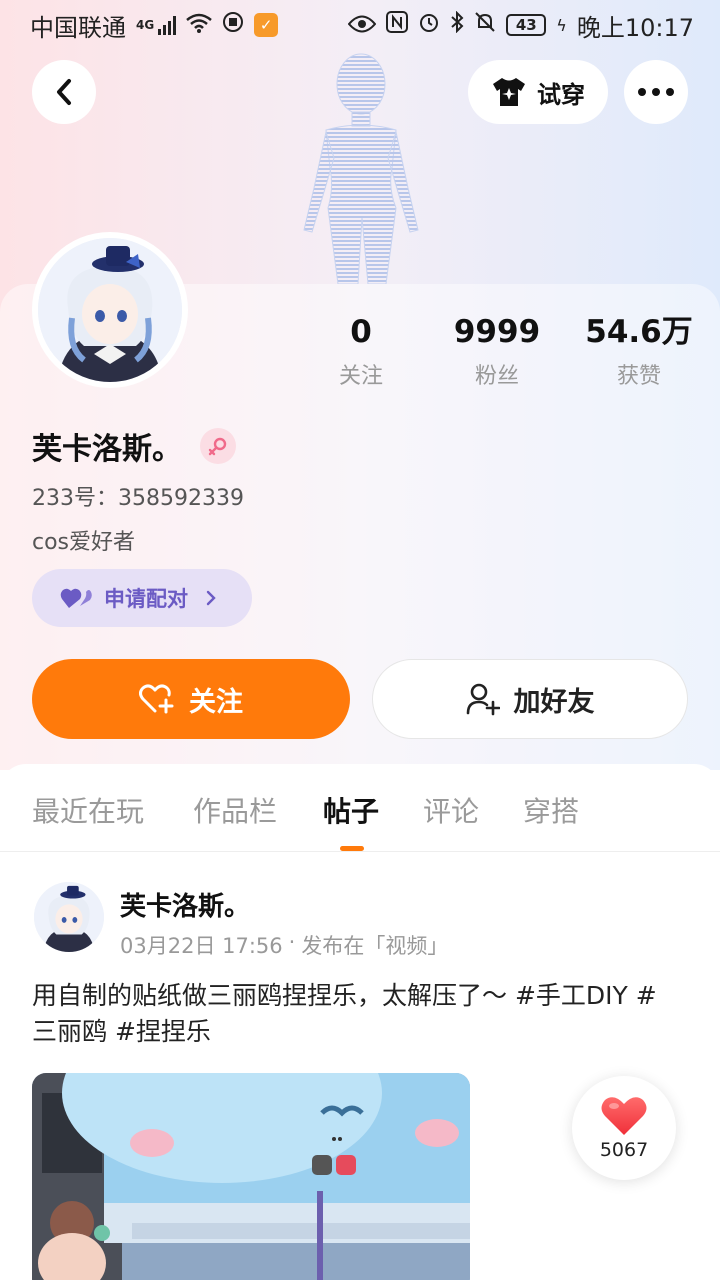 The image size is (720, 1280). I want to click on follow-button: 关注, so click(191, 699).